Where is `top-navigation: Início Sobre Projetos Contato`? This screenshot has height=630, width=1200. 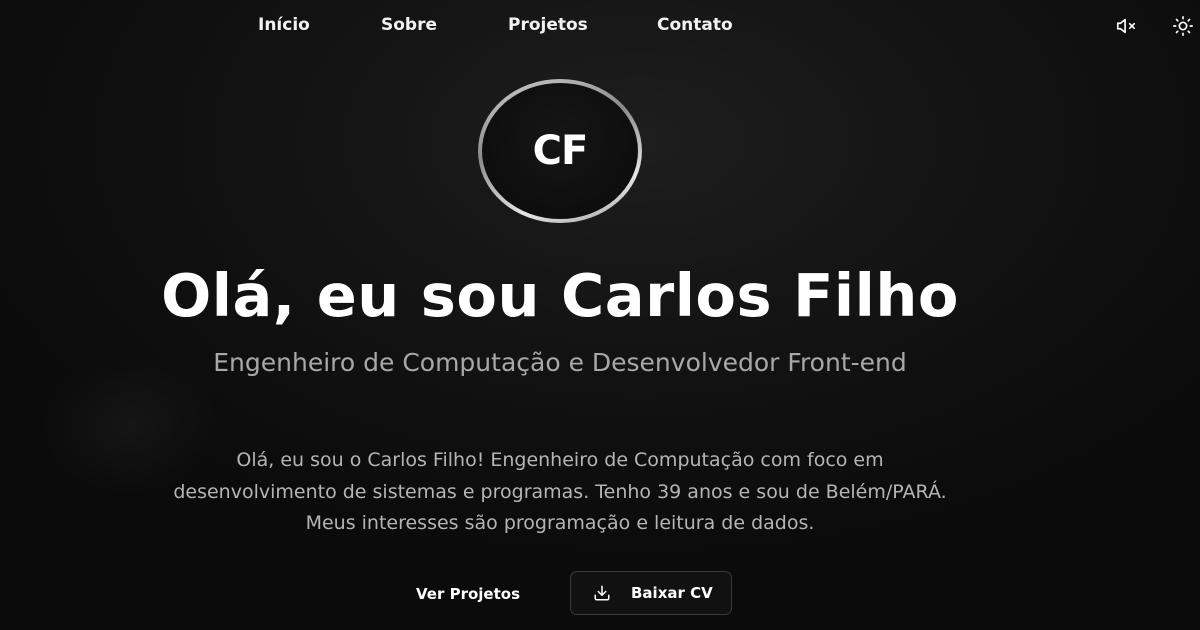
top-navigation: Início Sobre Projetos Contato is located at coordinates (600, 27).